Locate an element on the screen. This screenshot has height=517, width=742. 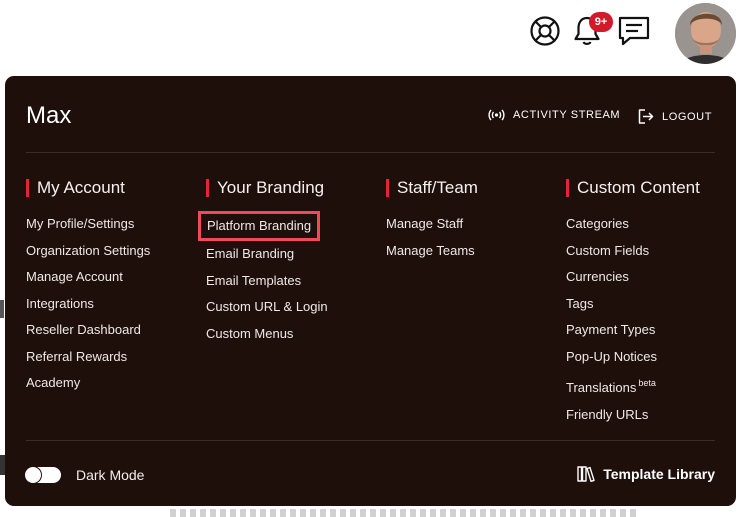
menu-item-custom-fields: Custom Fields is located at coordinates (633, 251).